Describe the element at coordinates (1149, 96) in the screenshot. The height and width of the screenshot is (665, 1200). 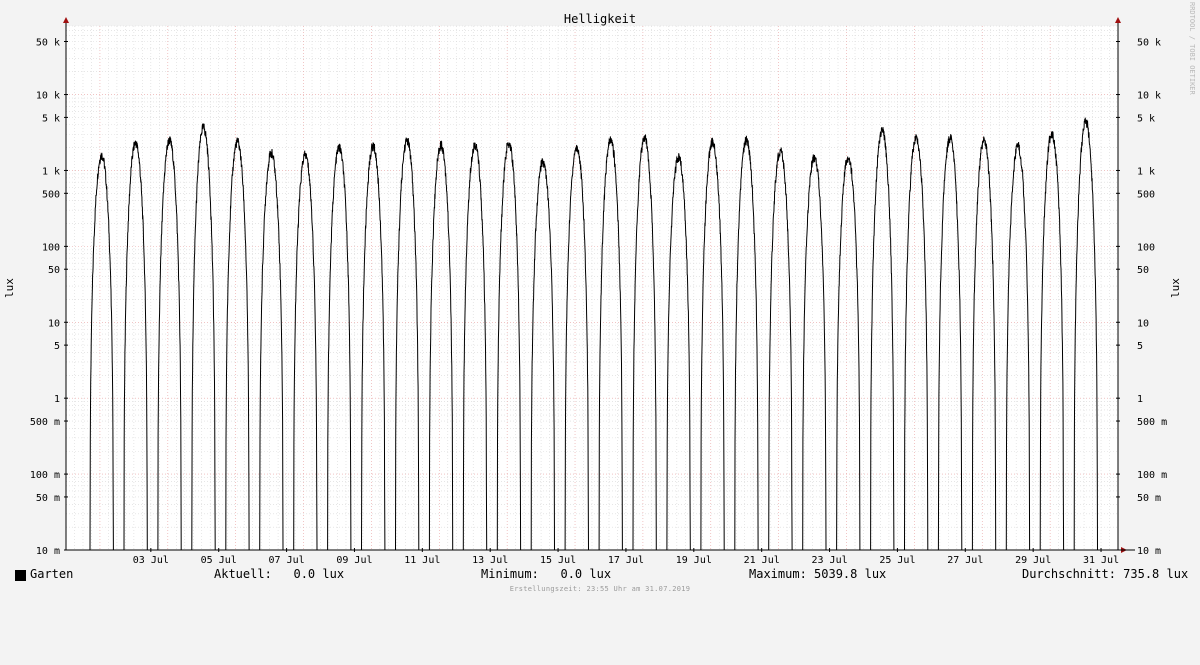
I see `y-tick-label-right: 10 k` at that location.